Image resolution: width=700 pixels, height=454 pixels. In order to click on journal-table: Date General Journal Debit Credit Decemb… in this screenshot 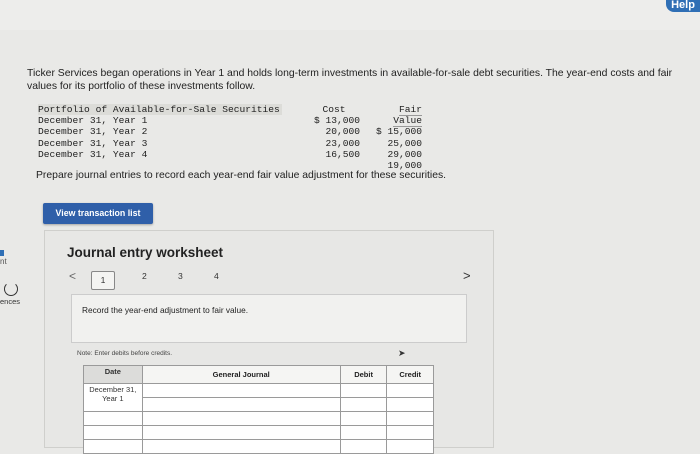, I will do `click(258, 409)`.